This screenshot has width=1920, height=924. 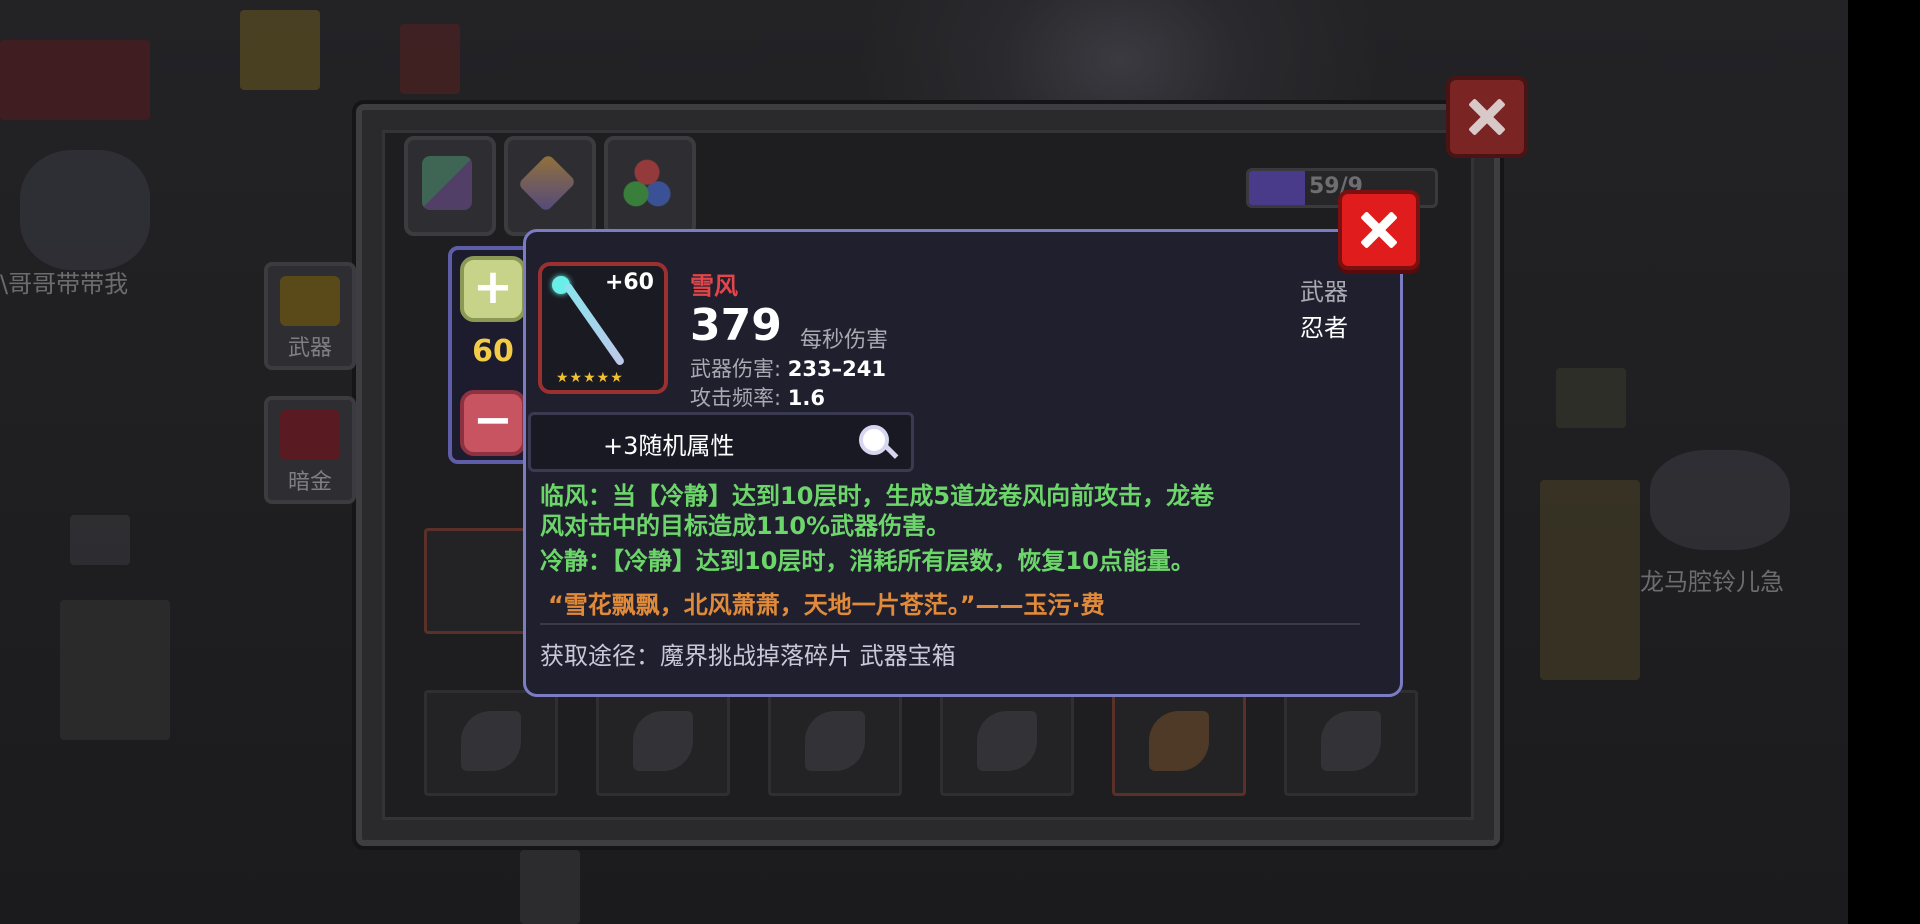 I want to click on gem-icon, so click(x=547, y=183).